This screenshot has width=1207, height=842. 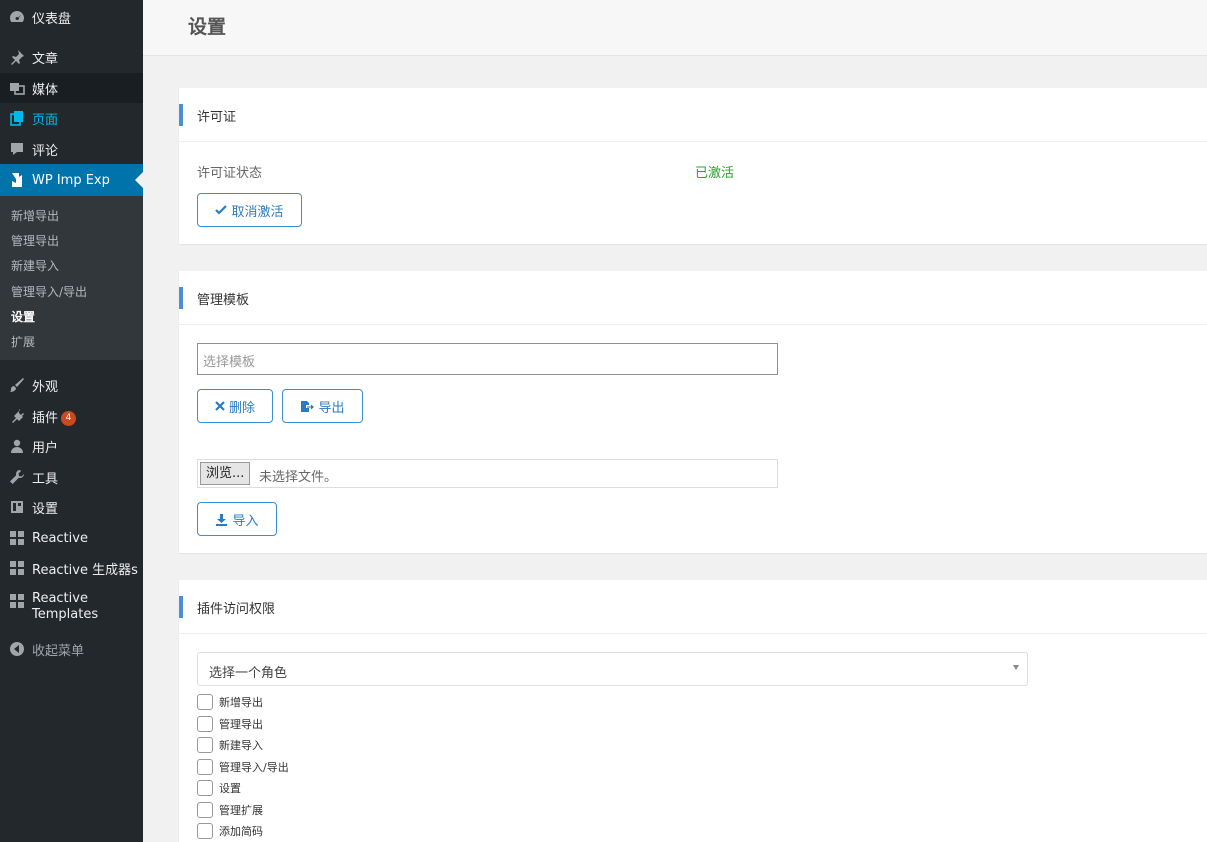 What do you see at coordinates (17, 17) in the screenshot?
I see `dashboard-icon` at bounding box center [17, 17].